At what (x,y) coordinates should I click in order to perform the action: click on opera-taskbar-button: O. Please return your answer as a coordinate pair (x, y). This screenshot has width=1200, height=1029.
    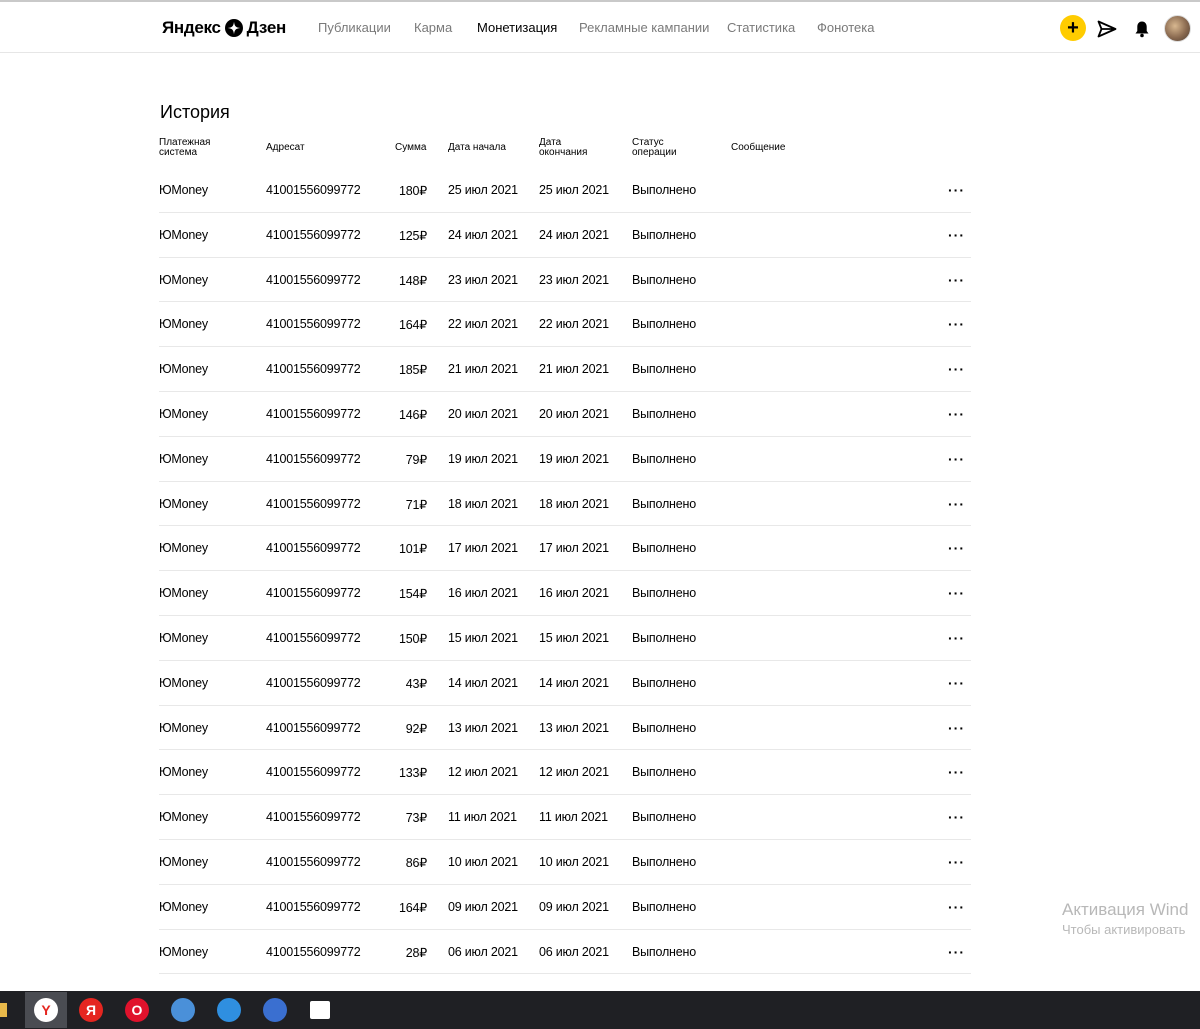
    Looking at the image, I should click on (137, 1010).